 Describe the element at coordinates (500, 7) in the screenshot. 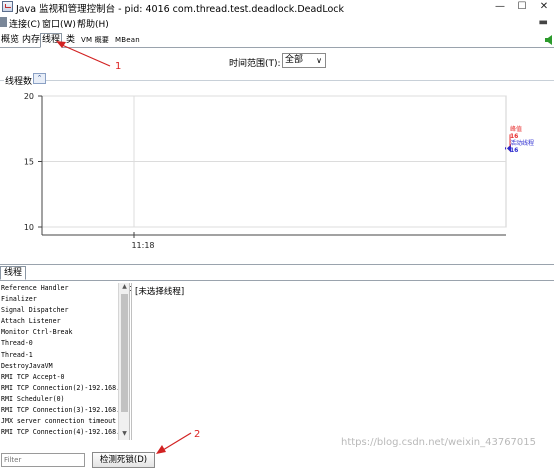

I see `minimize-button: —` at that location.